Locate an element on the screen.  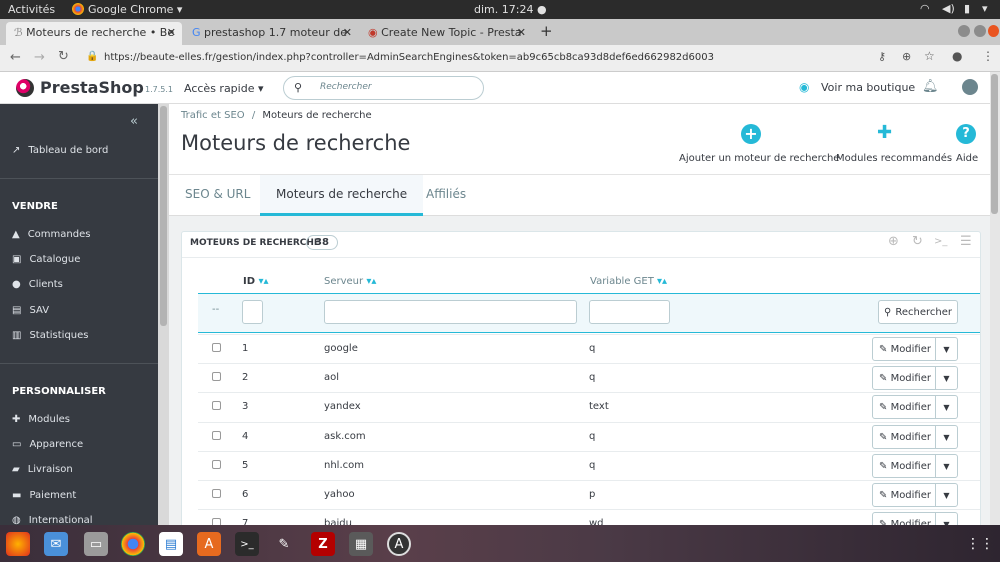
sidebar-item-stats: ▥ Statistiques is located at coordinates (50, 335).